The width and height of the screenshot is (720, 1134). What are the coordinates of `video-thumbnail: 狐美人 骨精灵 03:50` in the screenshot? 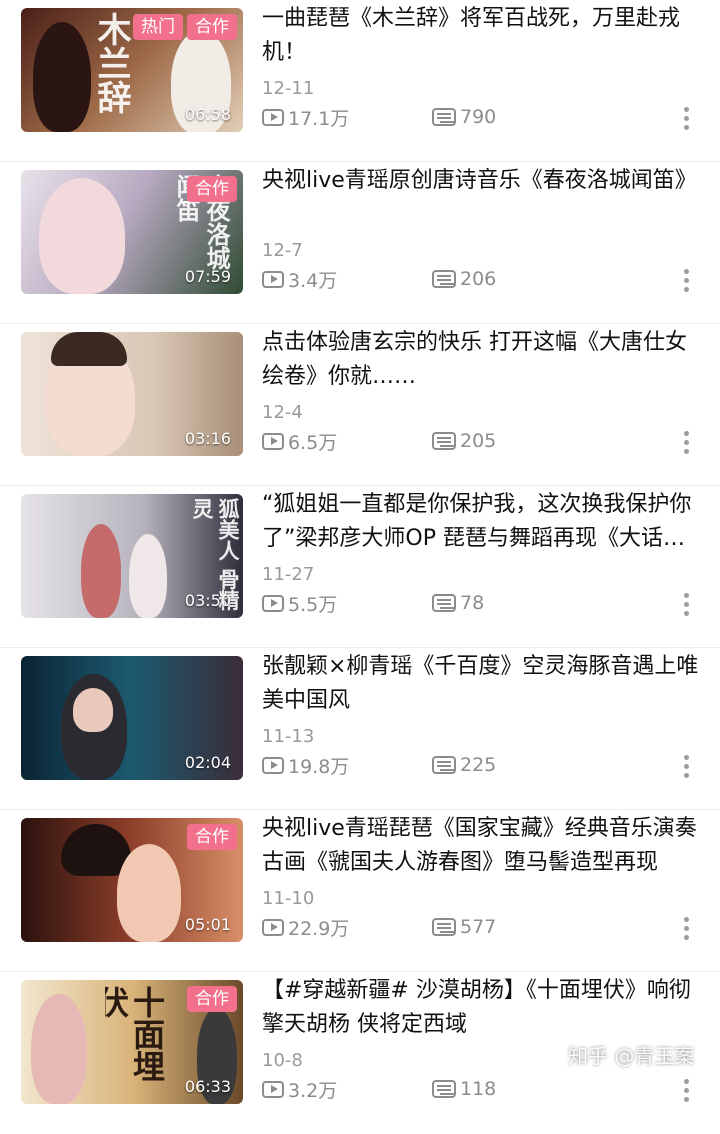 It's located at (132, 556).